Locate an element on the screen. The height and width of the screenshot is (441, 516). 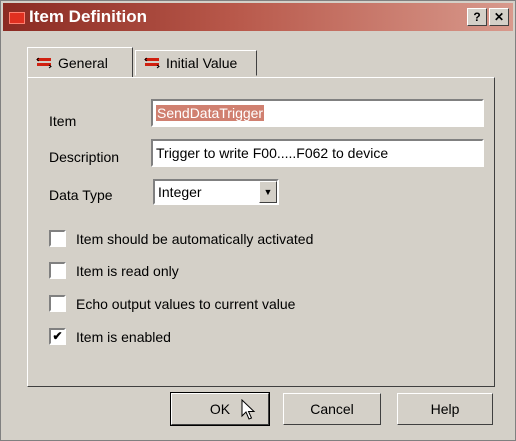
item-name-input: SendDataTrigger is located at coordinates (317, 113).